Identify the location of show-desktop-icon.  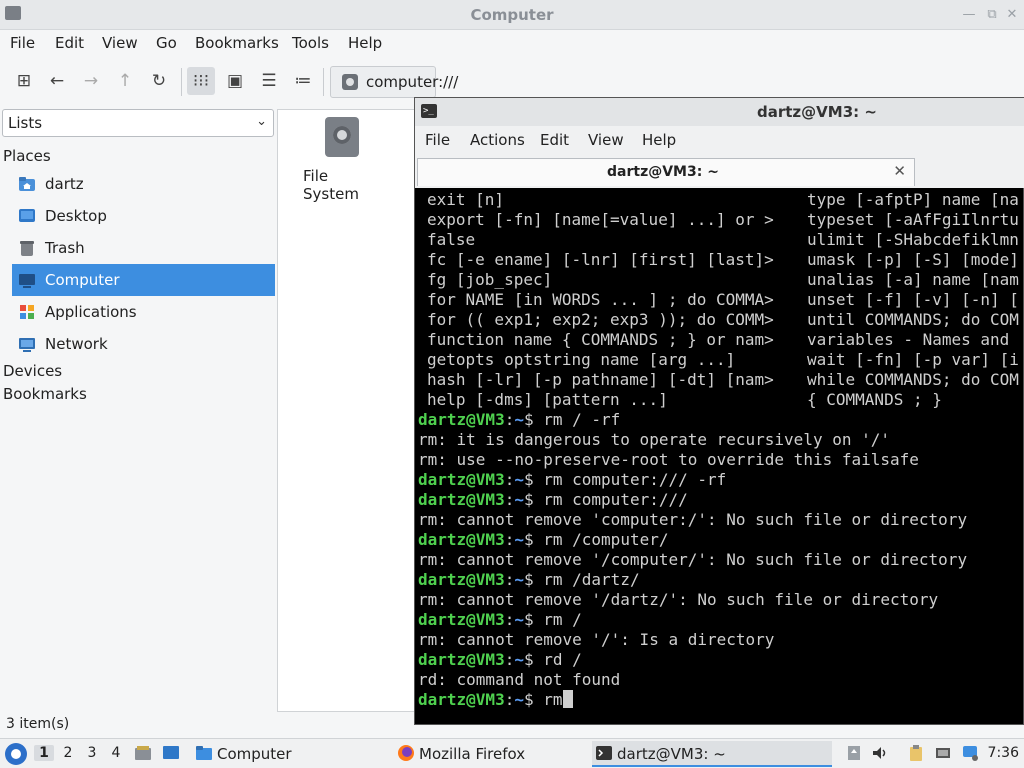
(171, 753).